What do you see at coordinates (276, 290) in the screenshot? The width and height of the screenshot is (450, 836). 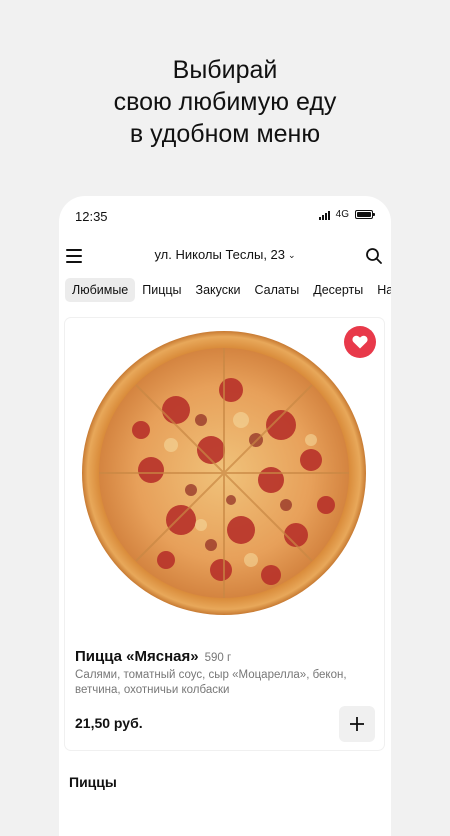 I see `tab-salads: Салаты` at bounding box center [276, 290].